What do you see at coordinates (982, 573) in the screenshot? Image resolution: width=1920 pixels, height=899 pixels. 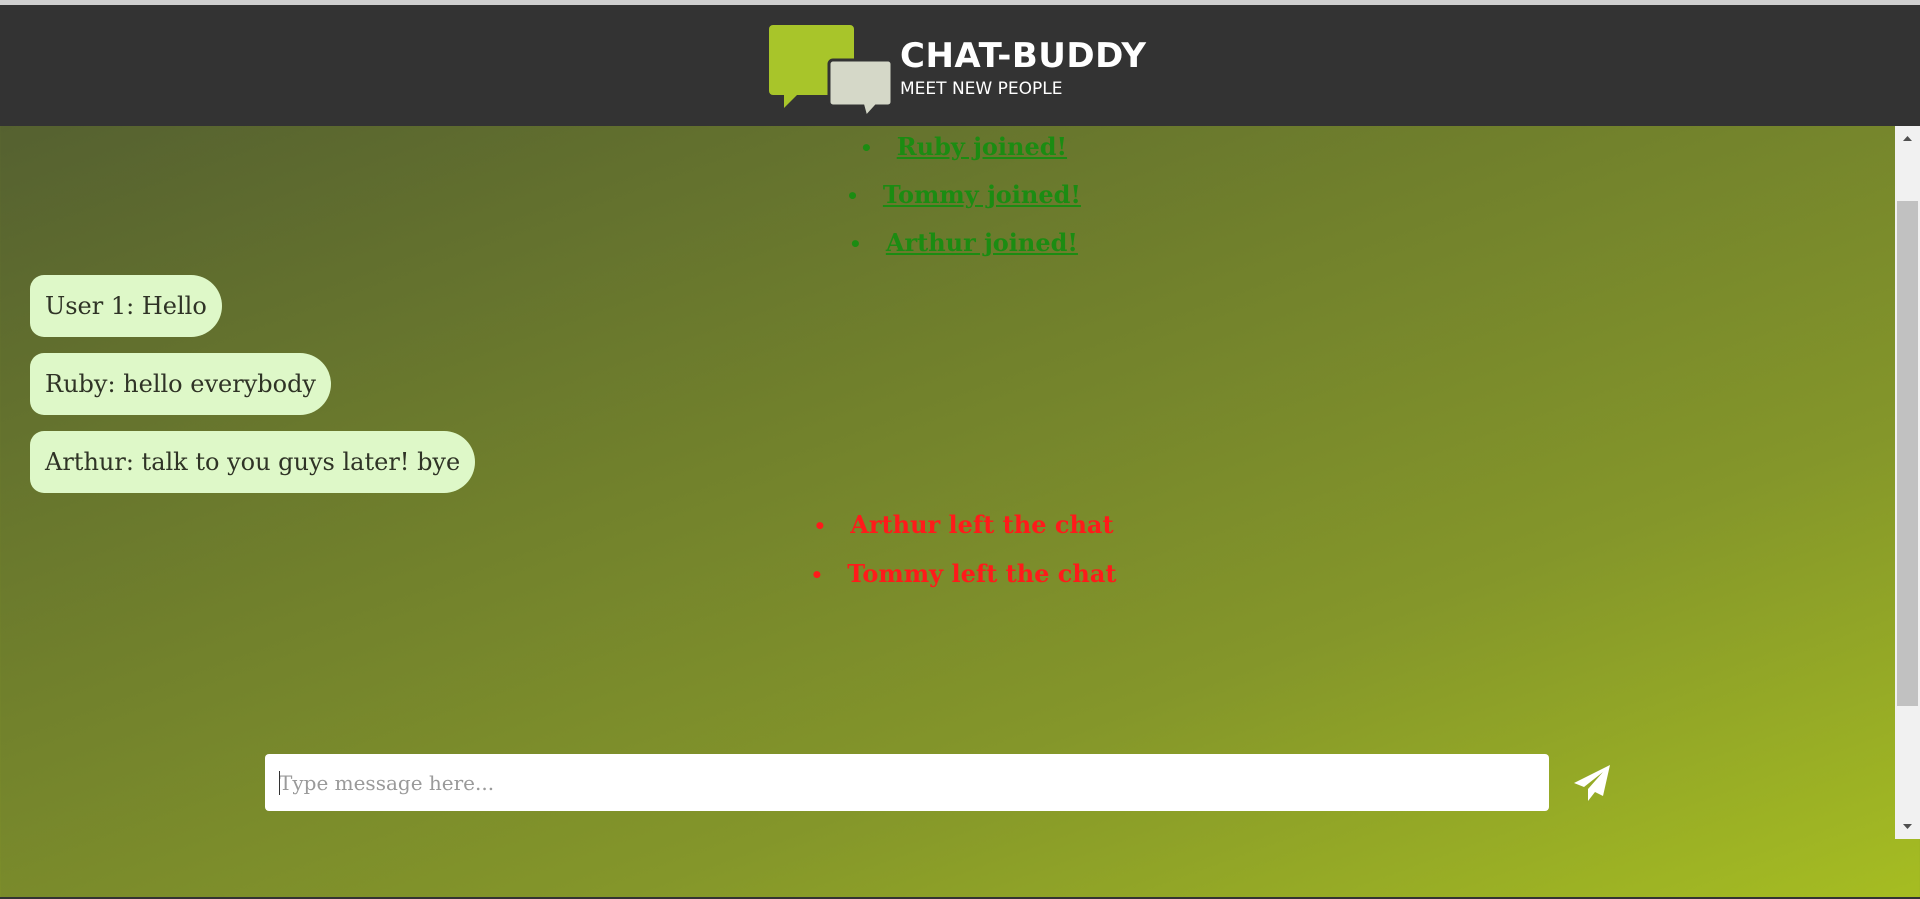 I see `leave-notice-text: Tommy left the chat` at bounding box center [982, 573].